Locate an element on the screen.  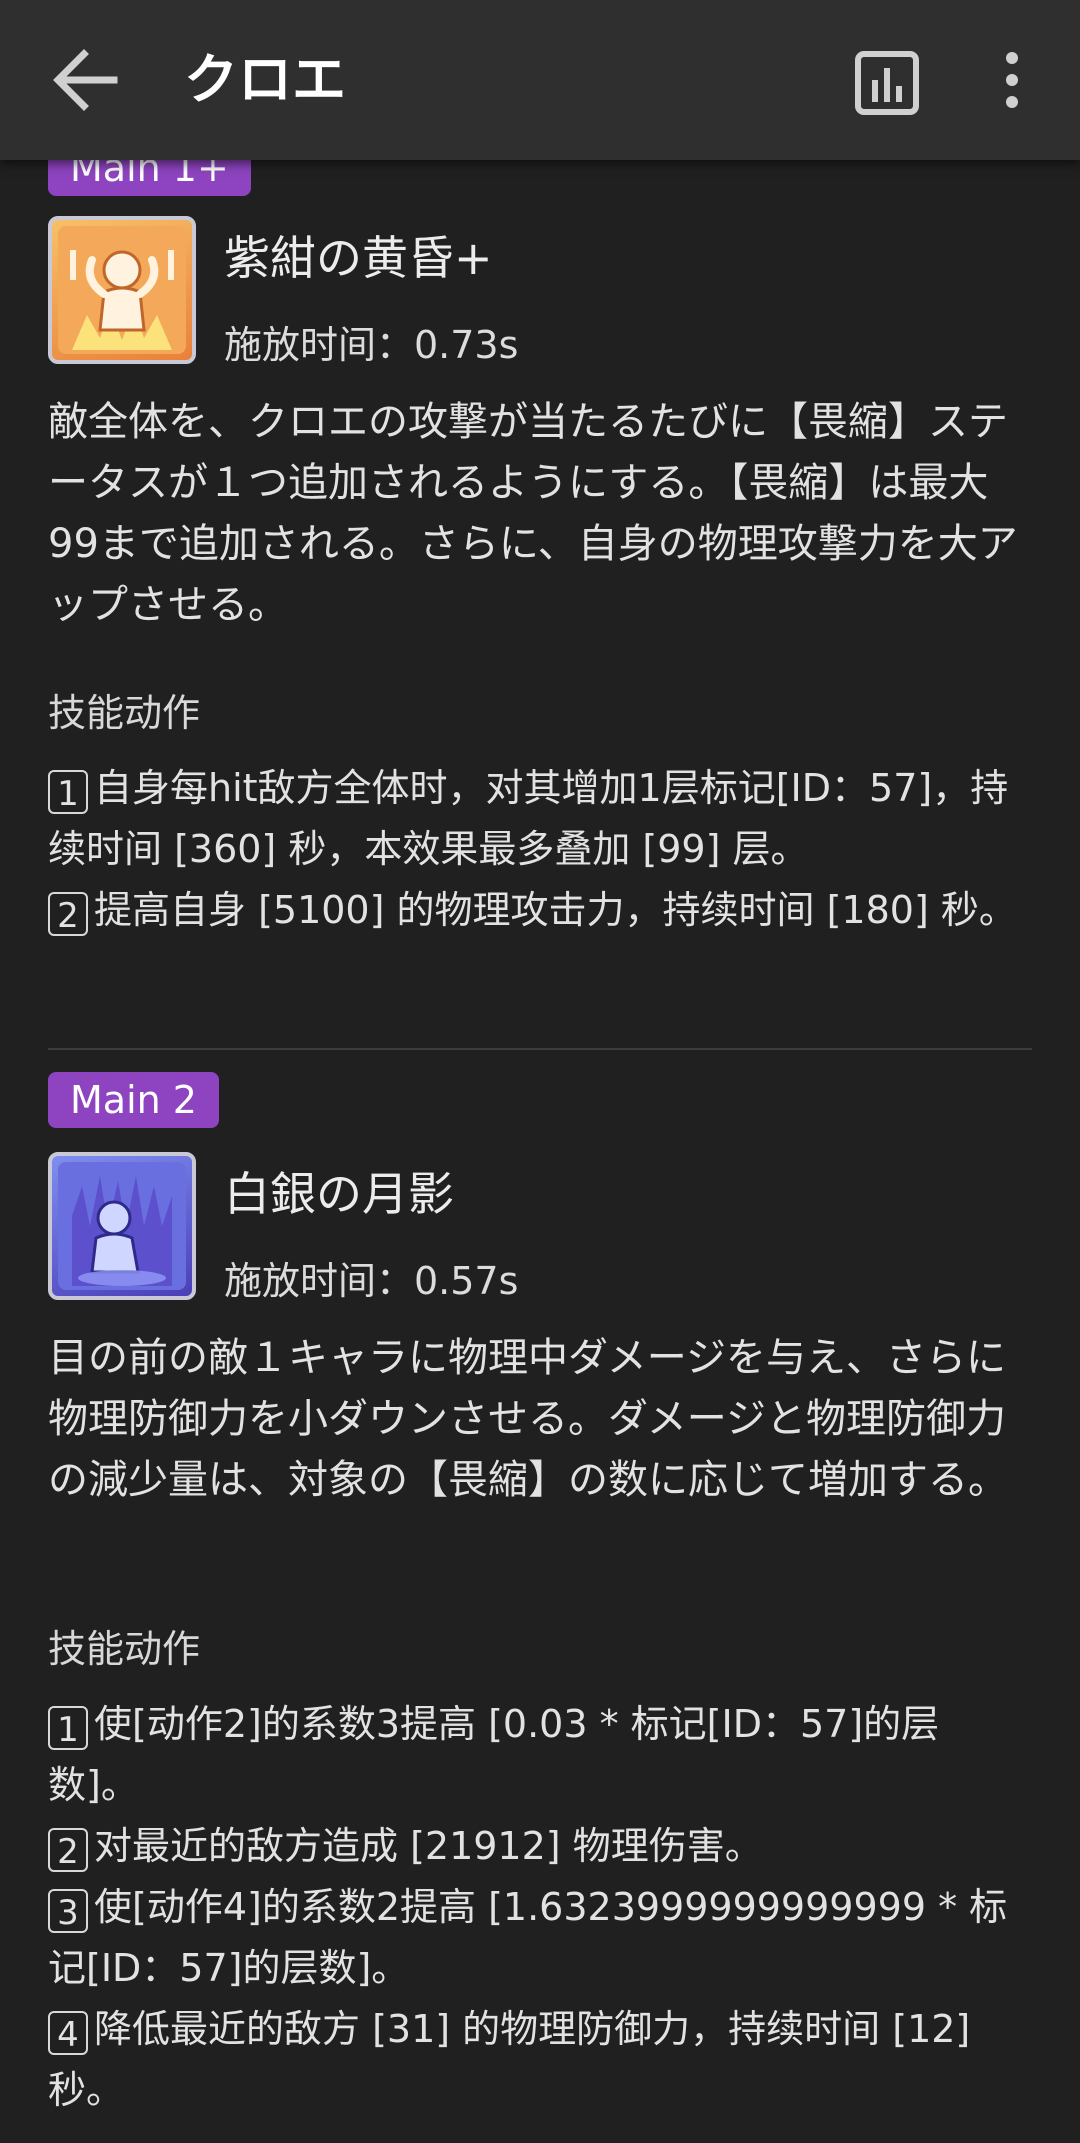
skill-badge: Main 2 is located at coordinates (133, 1100).